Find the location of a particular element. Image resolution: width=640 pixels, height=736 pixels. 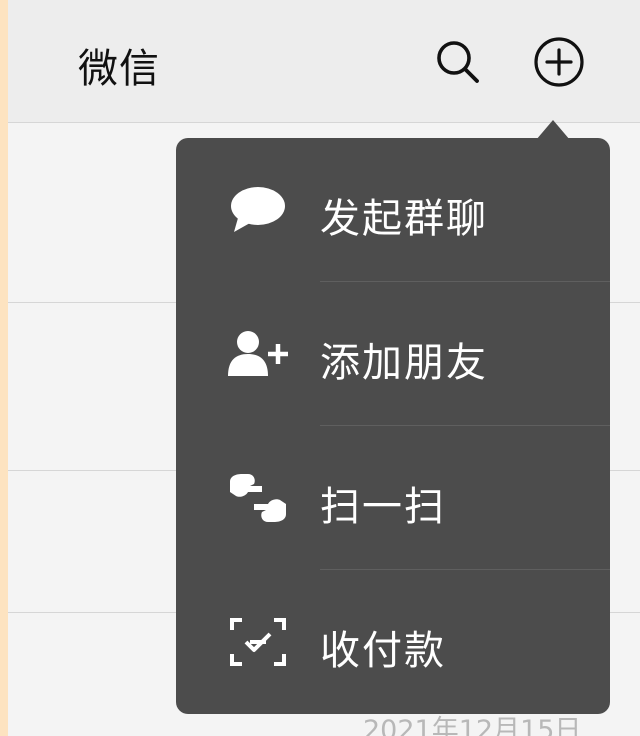

plus-circle-icon is located at coordinates (559, 62).